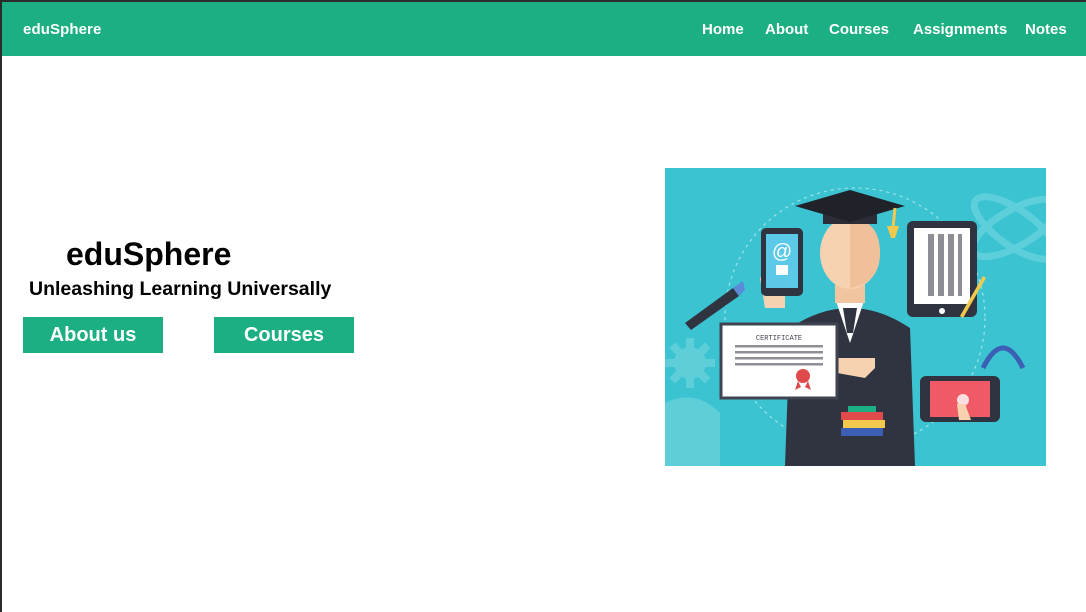 This screenshot has width=1086, height=612. Describe the element at coordinates (149, 254) in the screenshot. I see `hero-title: eduSphere` at that location.